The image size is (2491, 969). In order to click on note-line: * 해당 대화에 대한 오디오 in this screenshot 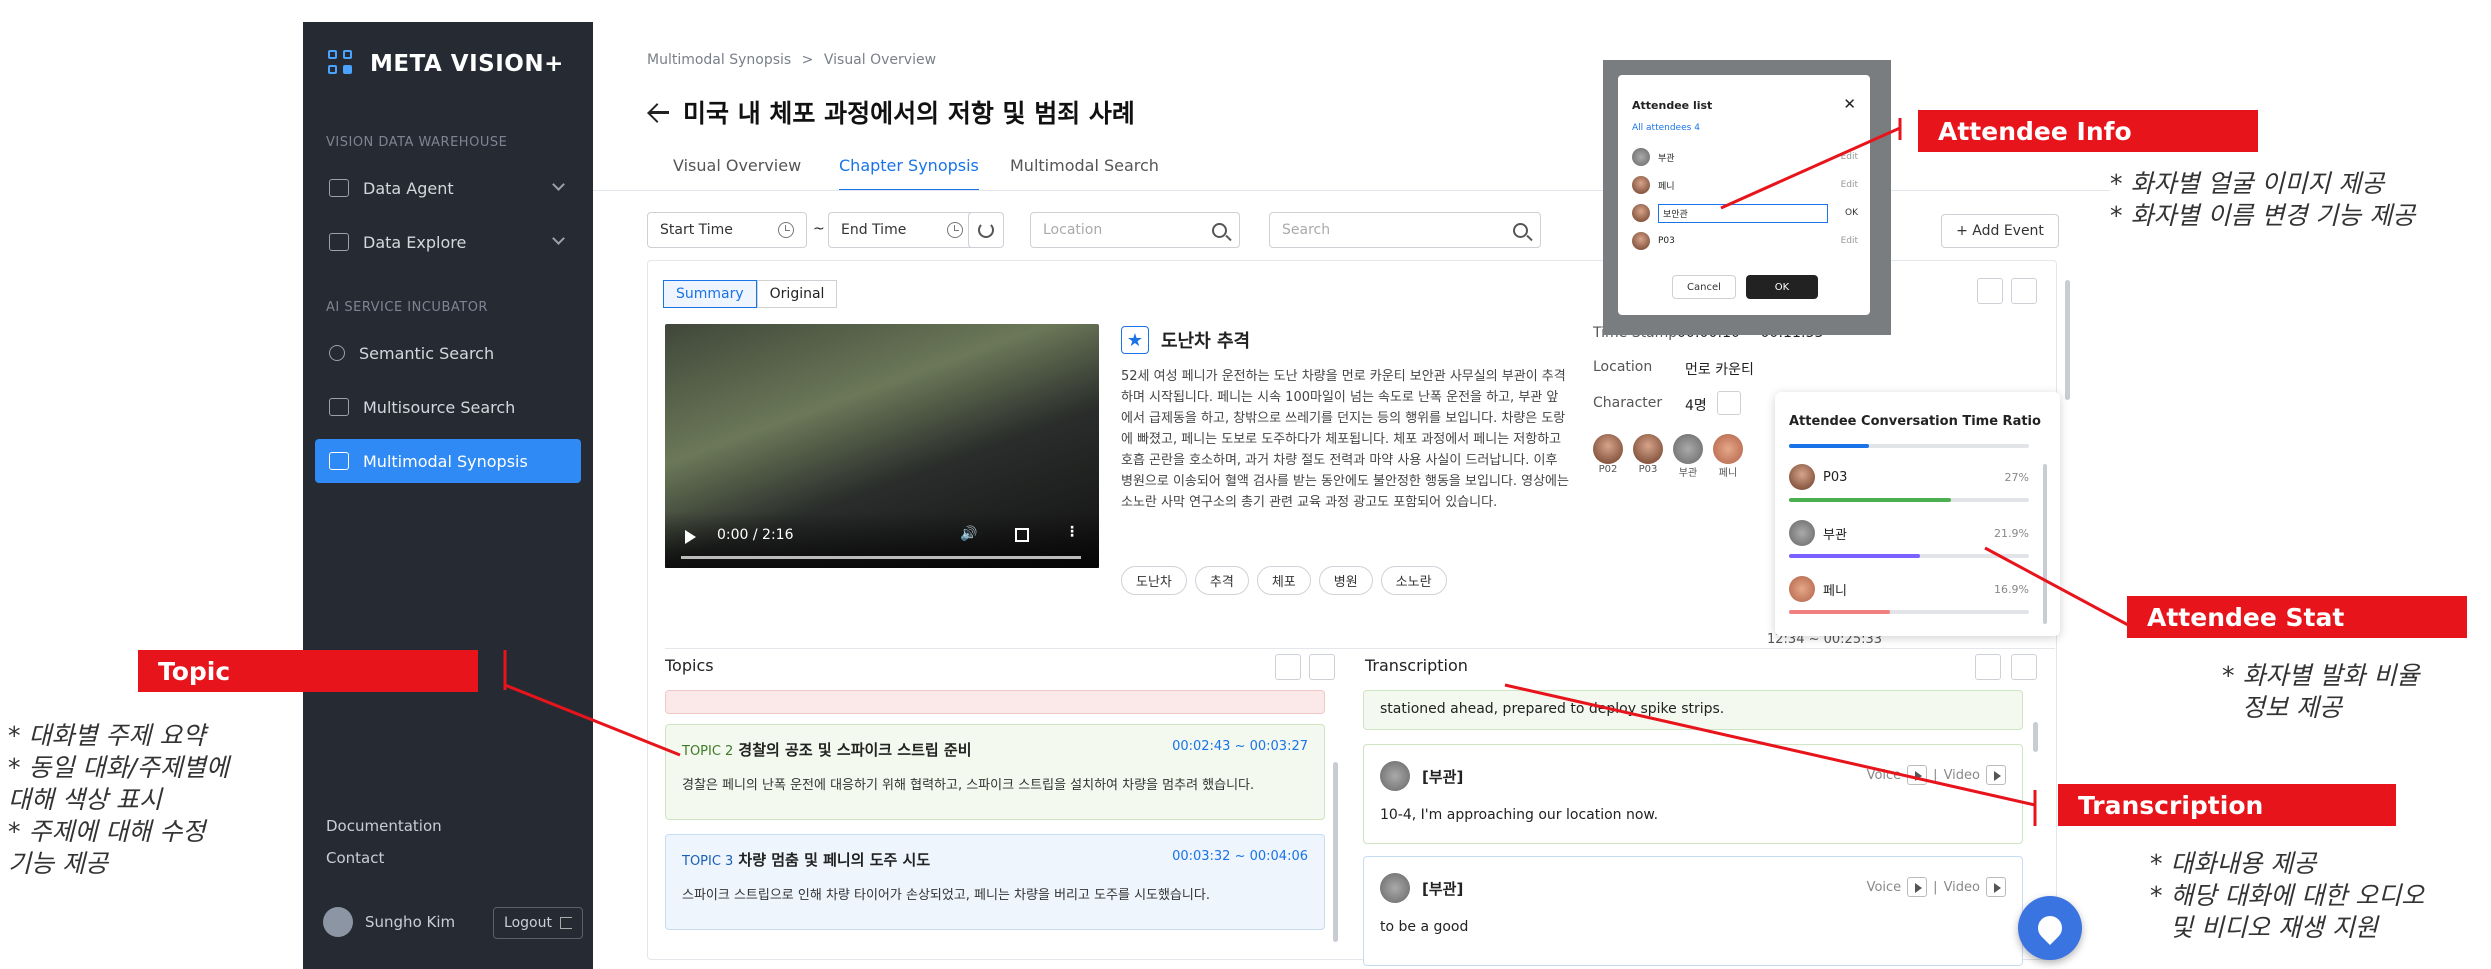, I will do `click(2287, 895)`.